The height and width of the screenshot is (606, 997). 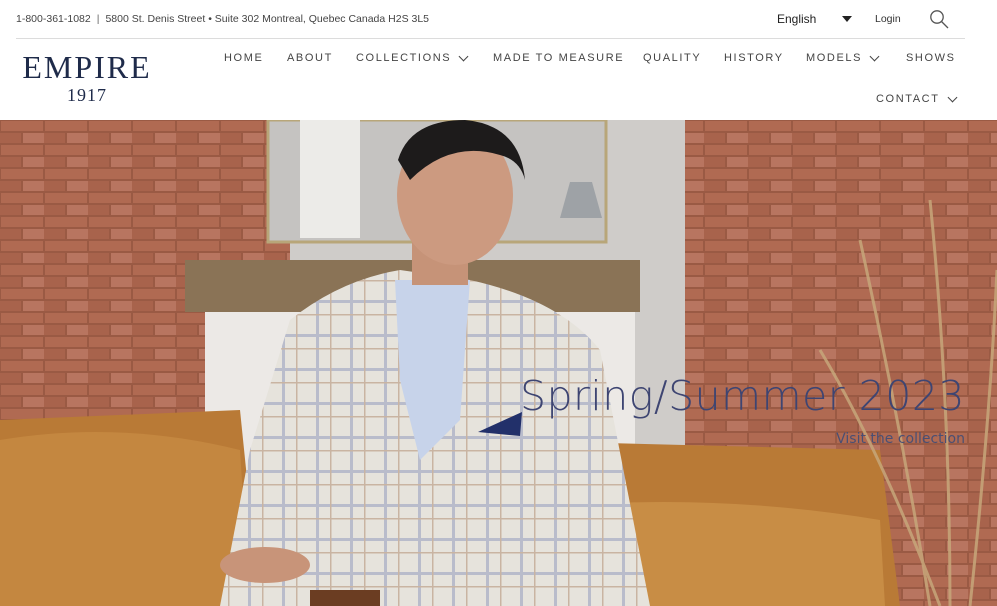 I want to click on logo-name: EMPIRE, so click(x=87, y=67).